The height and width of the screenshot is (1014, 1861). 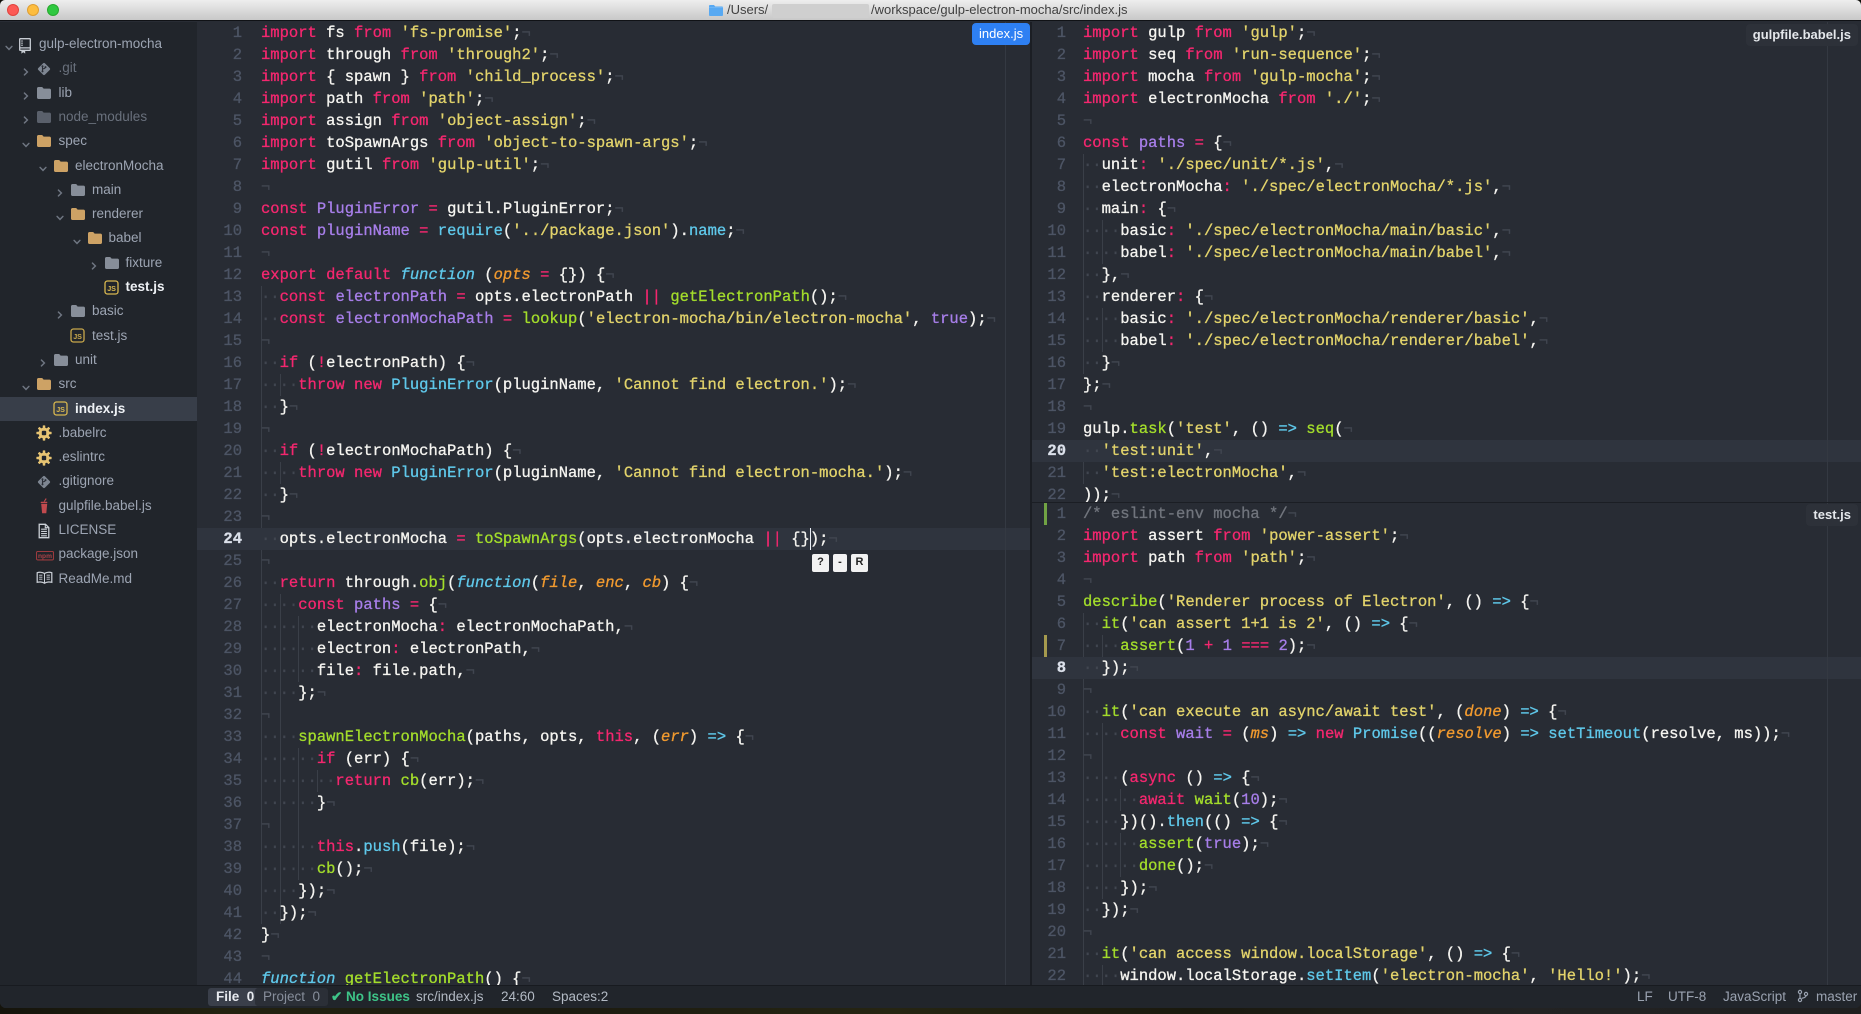 What do you see at coordinates (45, 556) in the screenshot?
I see `svg-text: npm` at bounding box center [45, 556].